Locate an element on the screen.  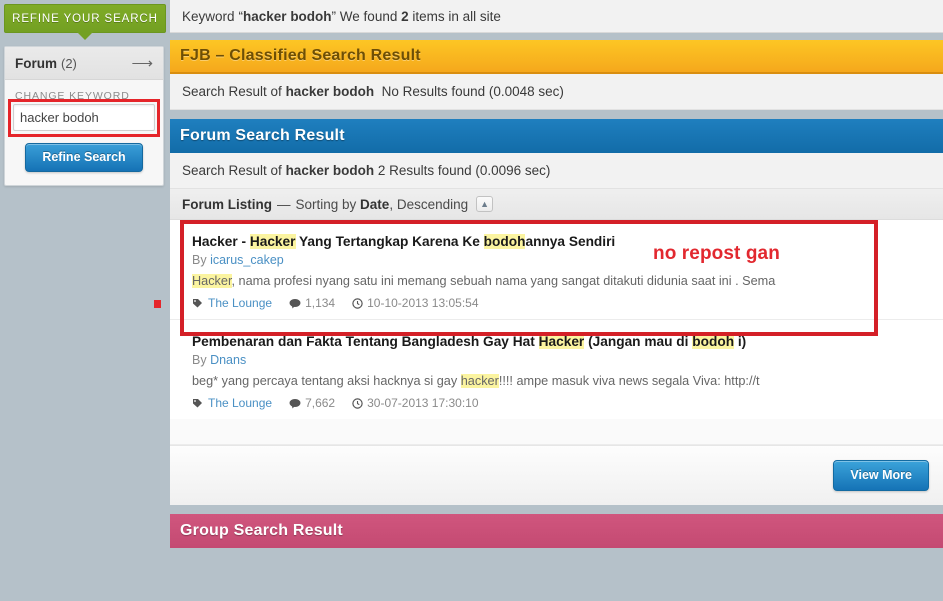
sidebar-item-forum-count: (2) is located at coordinates (69, 63).